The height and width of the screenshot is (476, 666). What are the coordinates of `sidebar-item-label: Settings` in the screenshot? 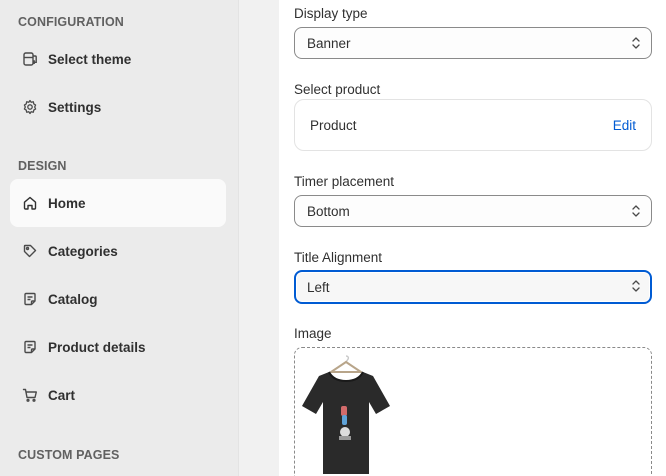 It's located at (75, 107).